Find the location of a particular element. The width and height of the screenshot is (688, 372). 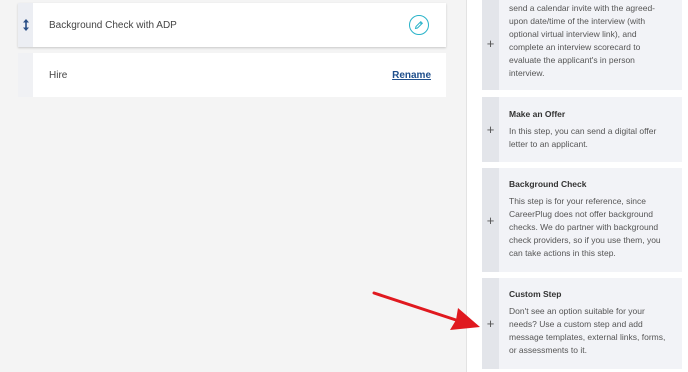

step-label: Background Check with ADP is located at coordinates (113, 25).